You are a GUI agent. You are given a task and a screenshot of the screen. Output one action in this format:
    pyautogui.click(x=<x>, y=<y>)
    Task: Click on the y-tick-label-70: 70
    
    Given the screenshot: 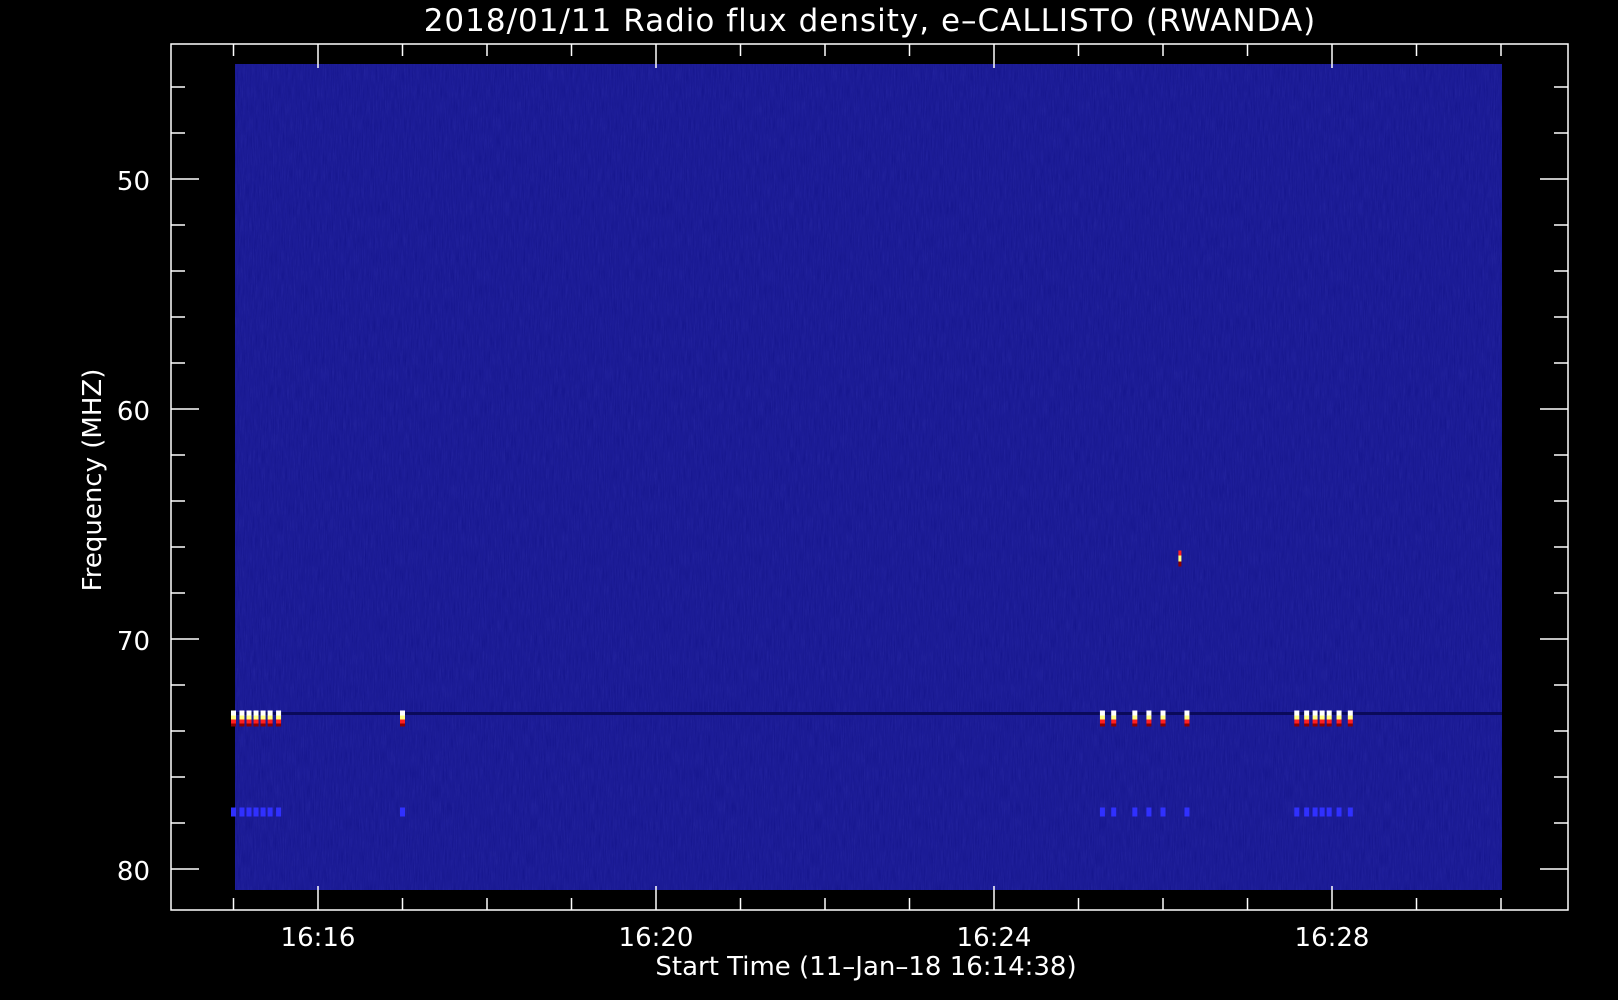 What is the action you would take?
    pyautogui.click(x=133, y=642)
    